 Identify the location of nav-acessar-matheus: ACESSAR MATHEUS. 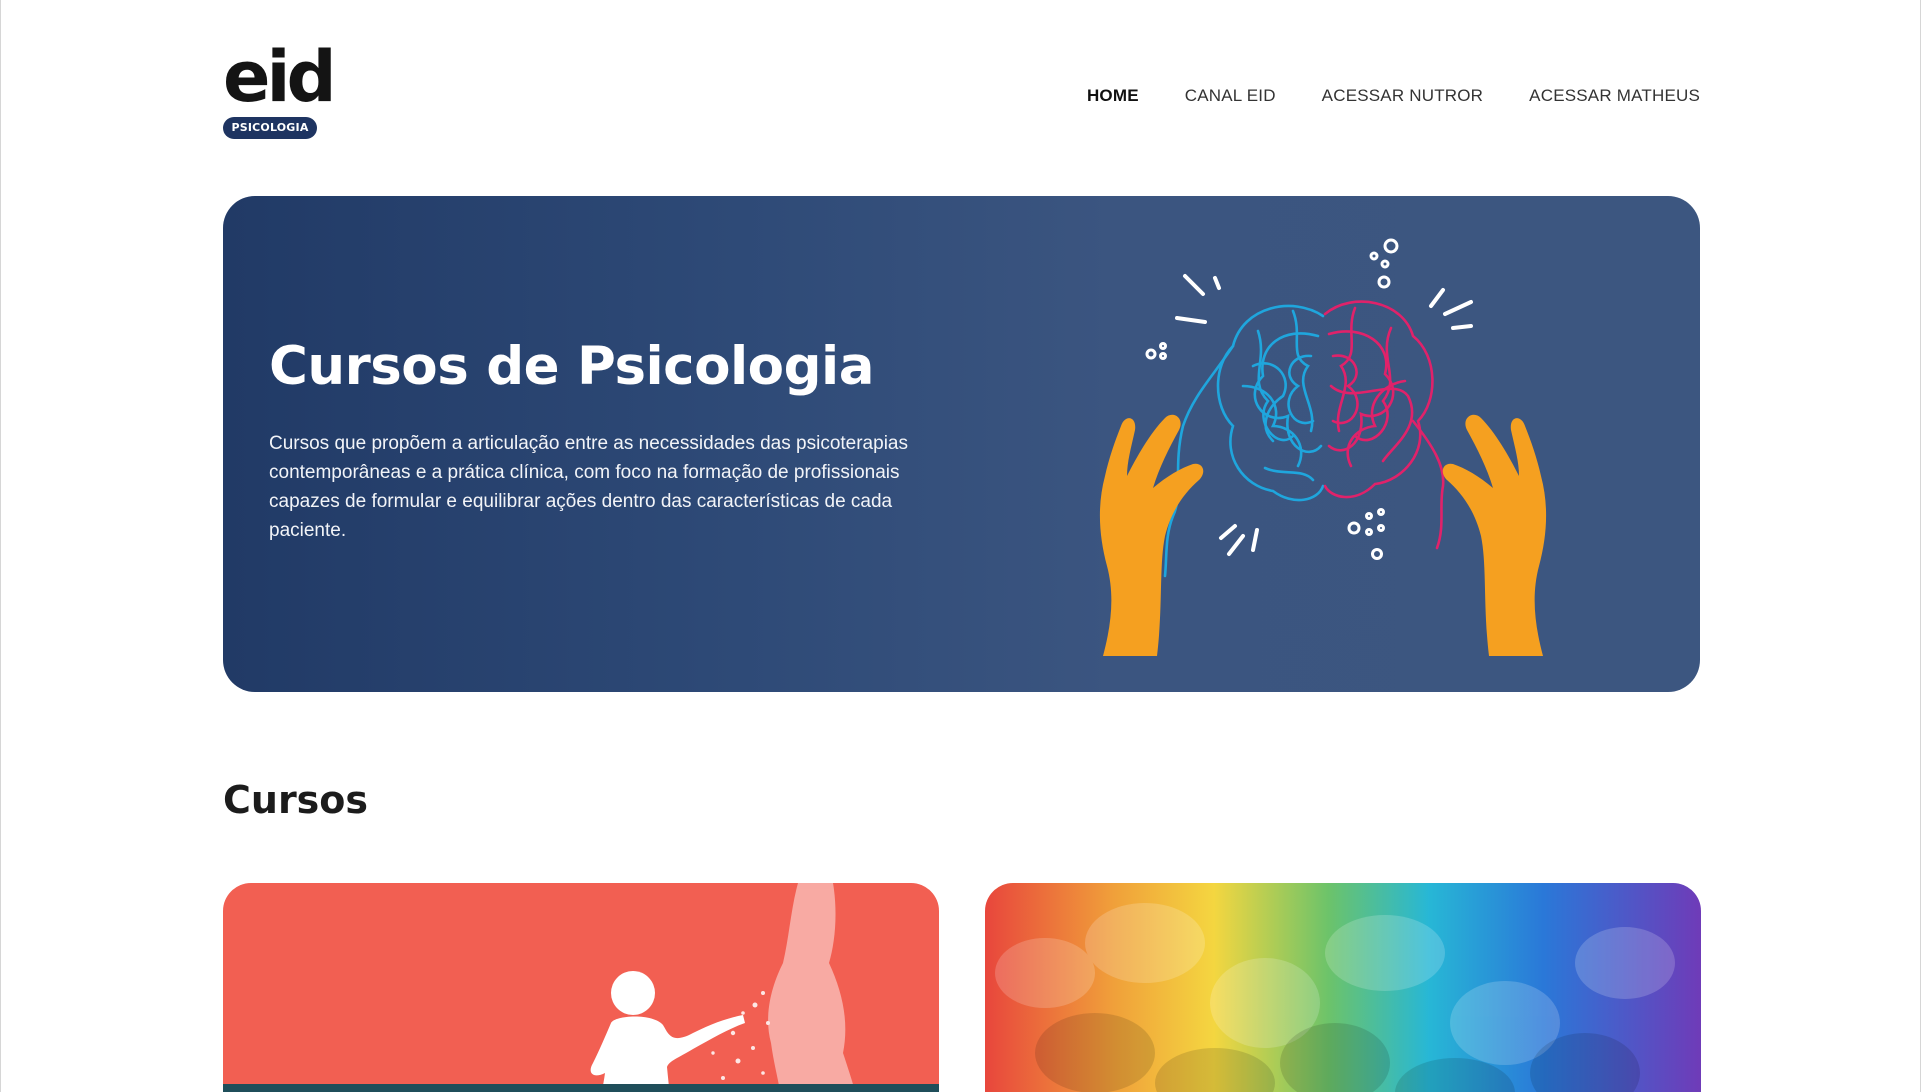
(1614, 96).